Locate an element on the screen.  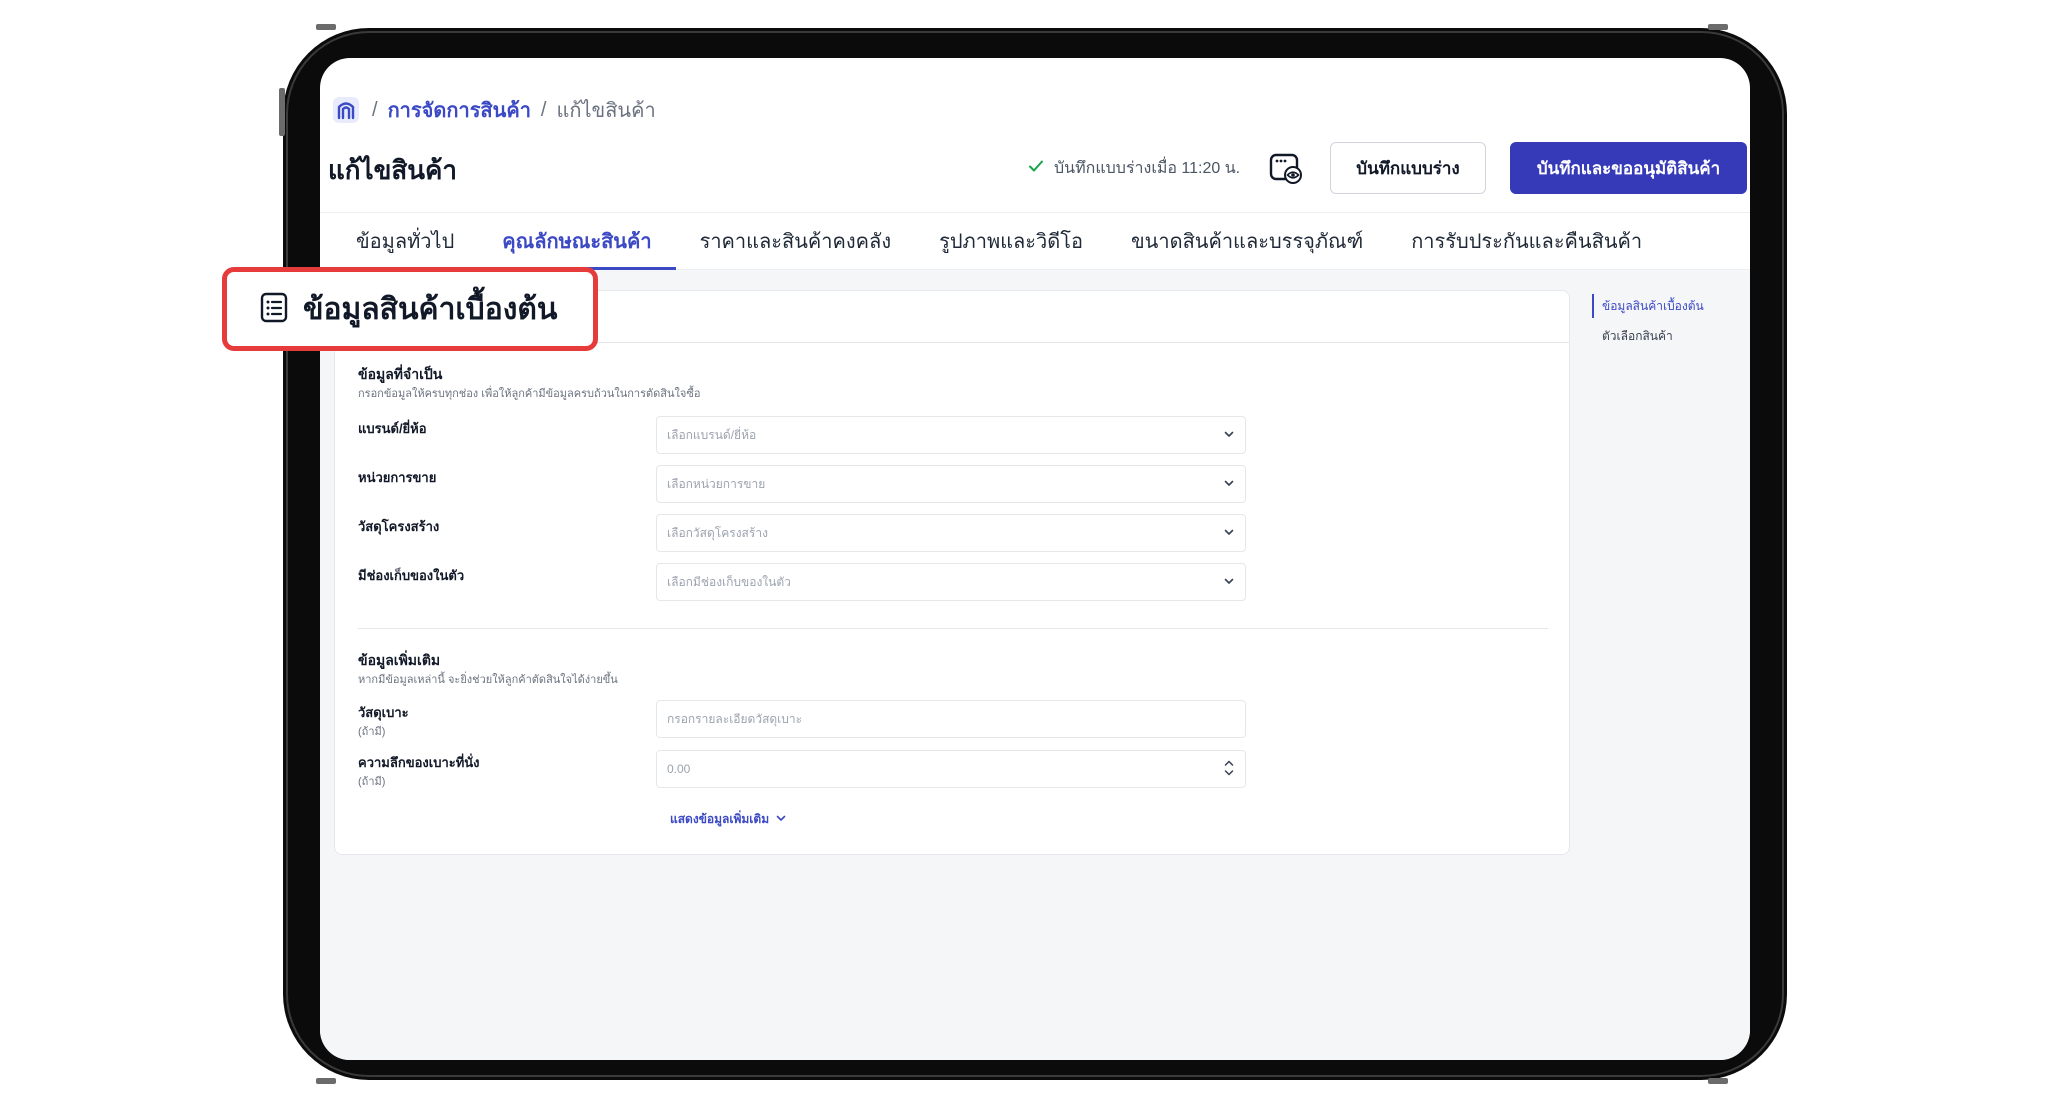
required-section-title: ข้อมูลที่จำเป็น is located at coordinates (400, 374).